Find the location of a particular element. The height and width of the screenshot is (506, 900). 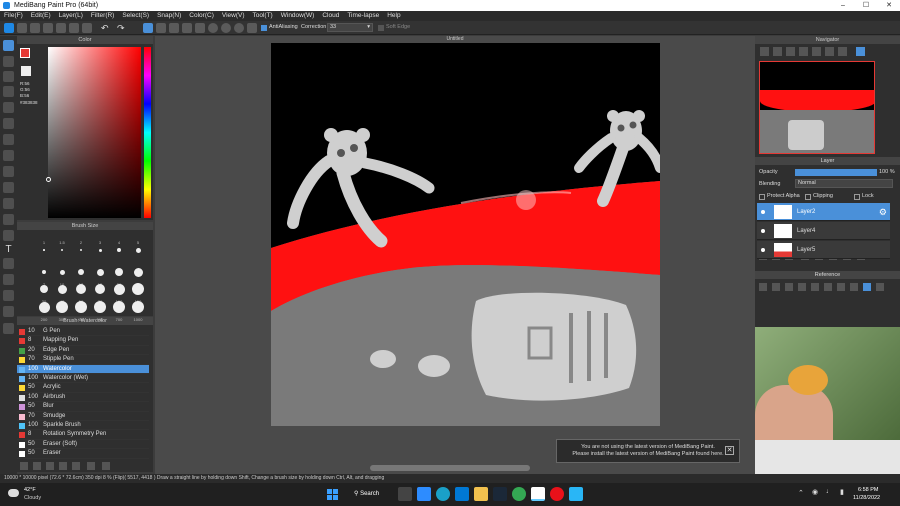

snap-settings-icon is located at coordinates (252, 28).